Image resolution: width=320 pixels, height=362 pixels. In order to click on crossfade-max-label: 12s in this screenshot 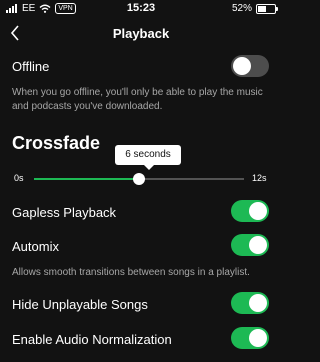, I will do `click(259, 178)`.